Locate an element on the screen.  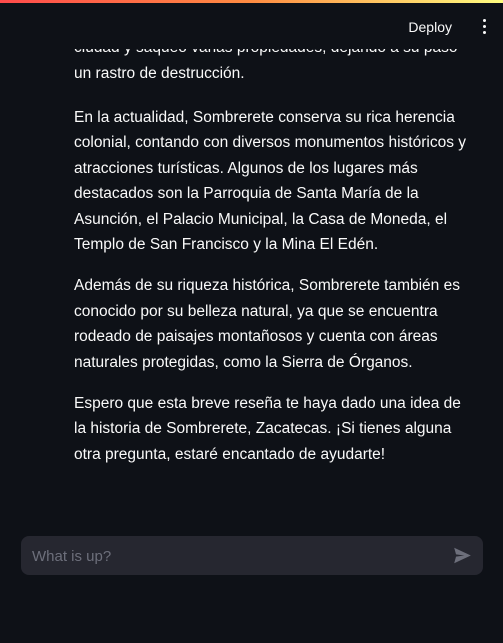
chat-input-container is located at coordinates (252, 556).